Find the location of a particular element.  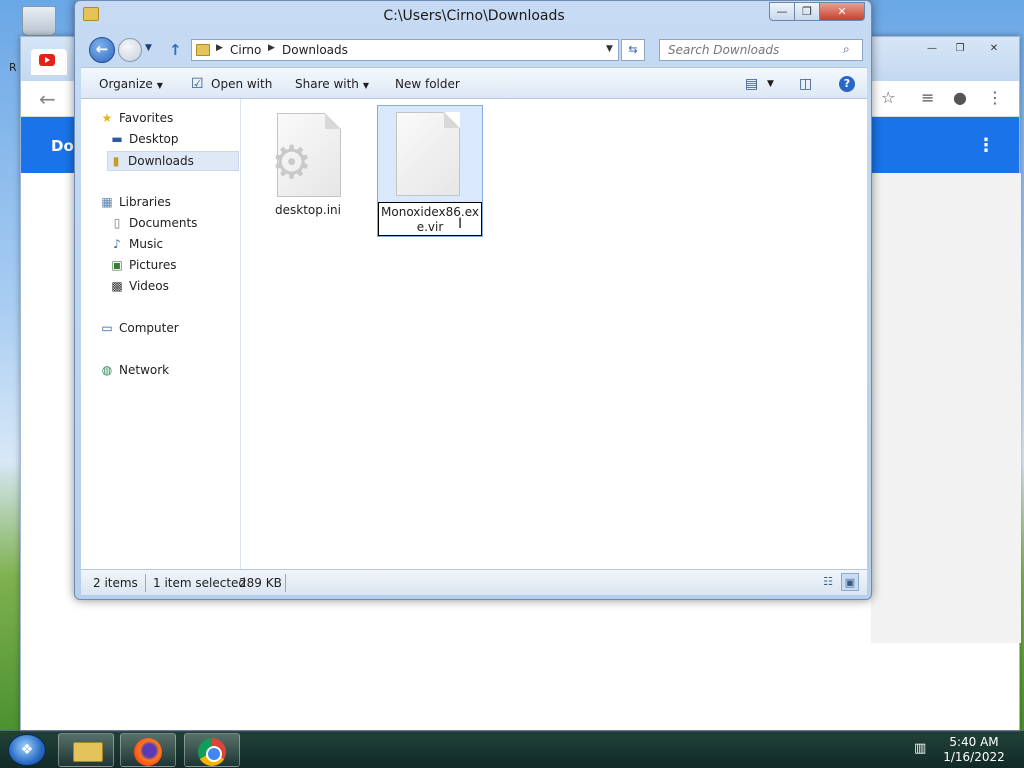

nav-computer: ▭ Computer is located at coordinates (139, 329).